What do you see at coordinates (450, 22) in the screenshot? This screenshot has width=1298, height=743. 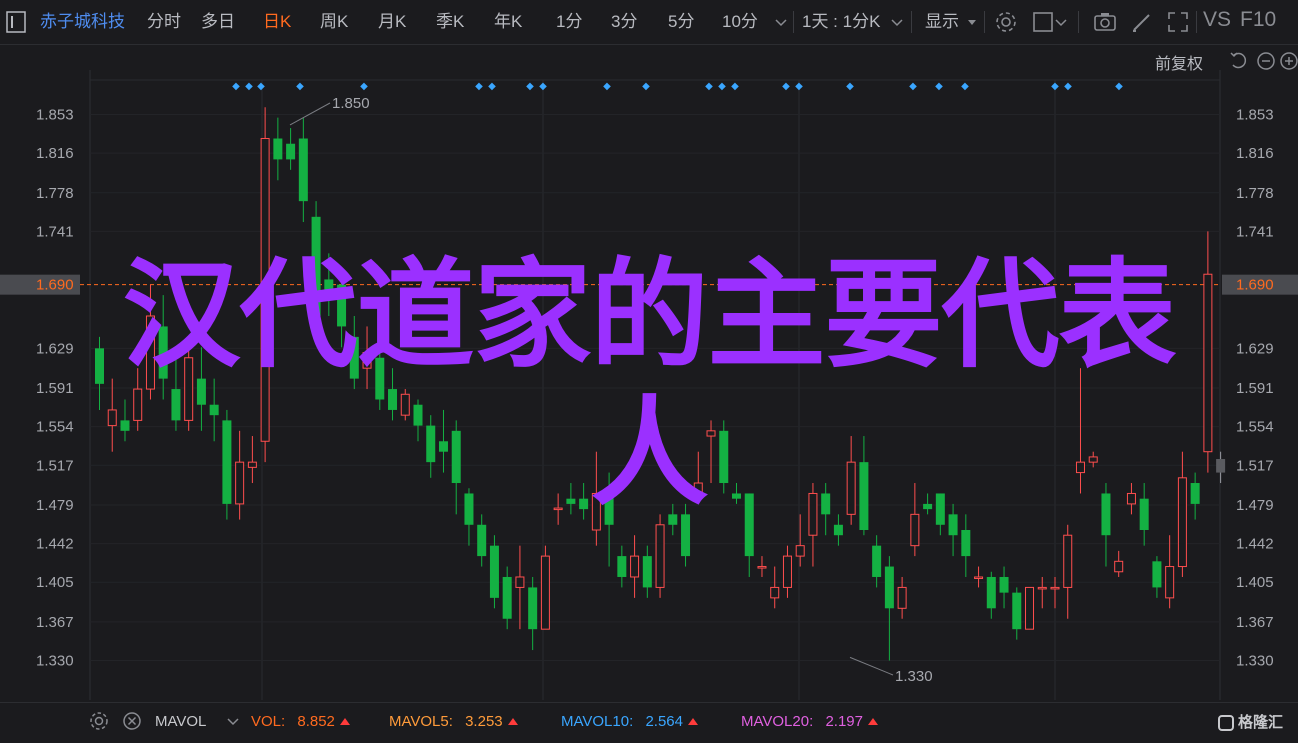 I see `tab-quarterly-k: 季K` at bounding box center [450, 22].